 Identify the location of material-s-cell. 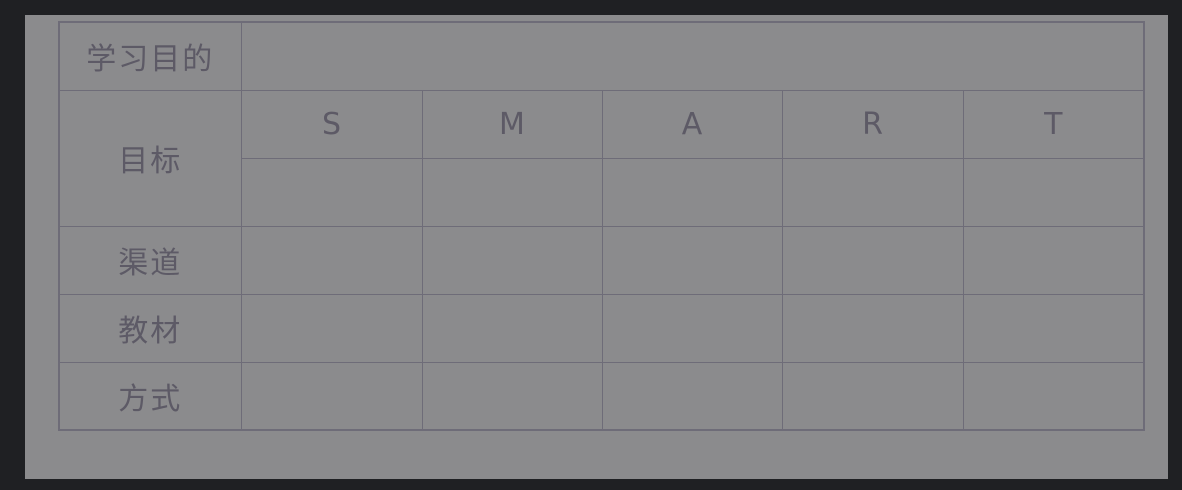
(331, 328).